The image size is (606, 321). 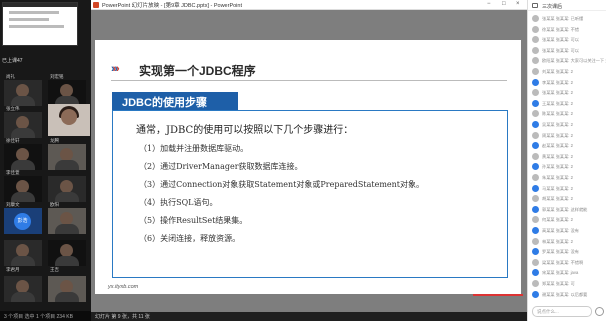 What do you see at coordinates (569, 136) in the screenshot?
I see `chat-message: 周某某 张某某: 2` at bounding box center [569, 136].